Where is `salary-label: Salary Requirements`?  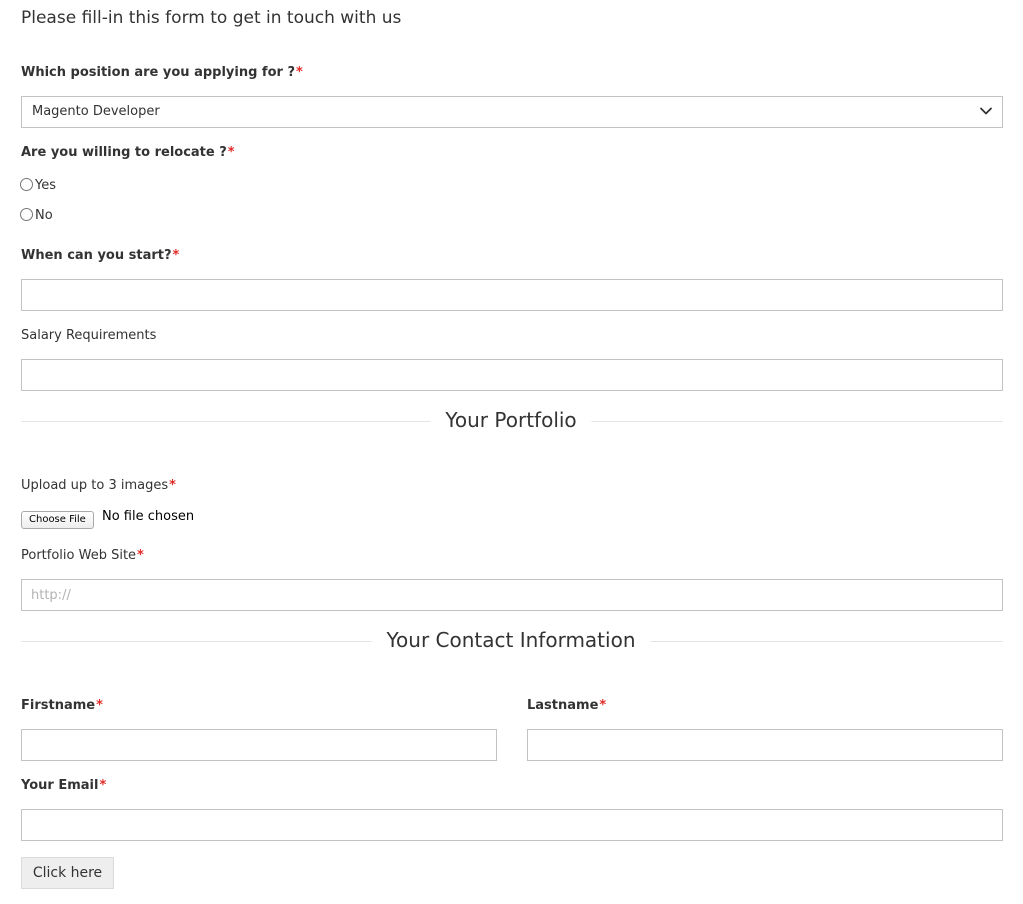
salary-label: Salary Requirements is located at coordinates (89, 335).